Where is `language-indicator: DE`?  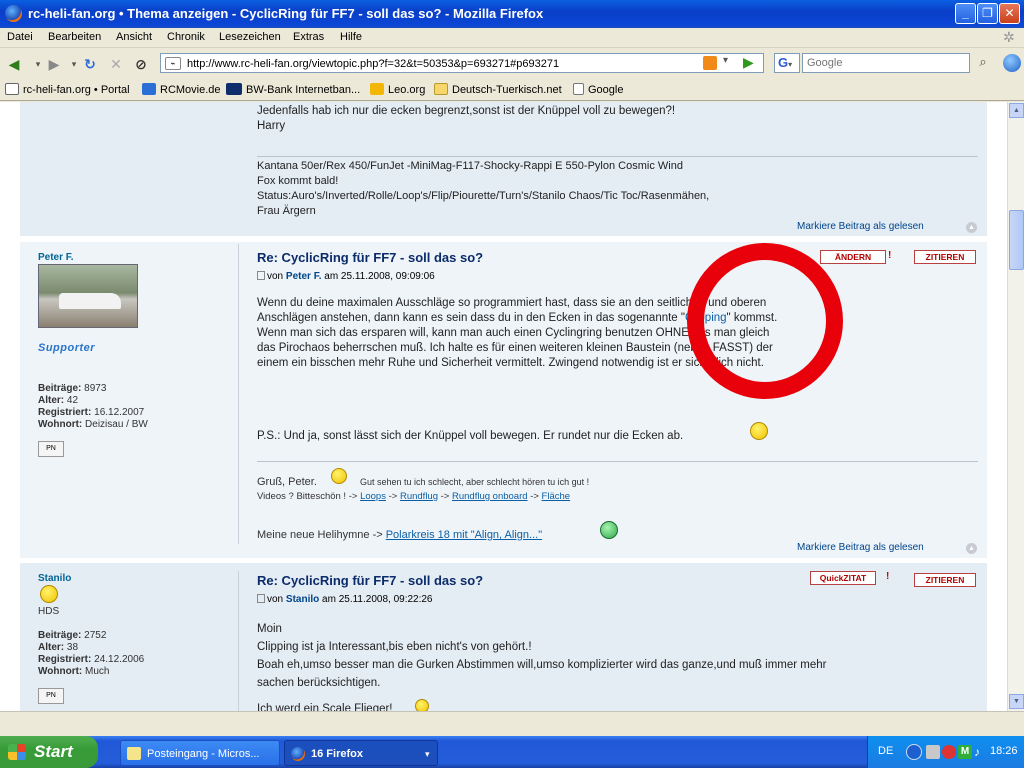 language-indicator: DE is located at coordinates (885, 751).